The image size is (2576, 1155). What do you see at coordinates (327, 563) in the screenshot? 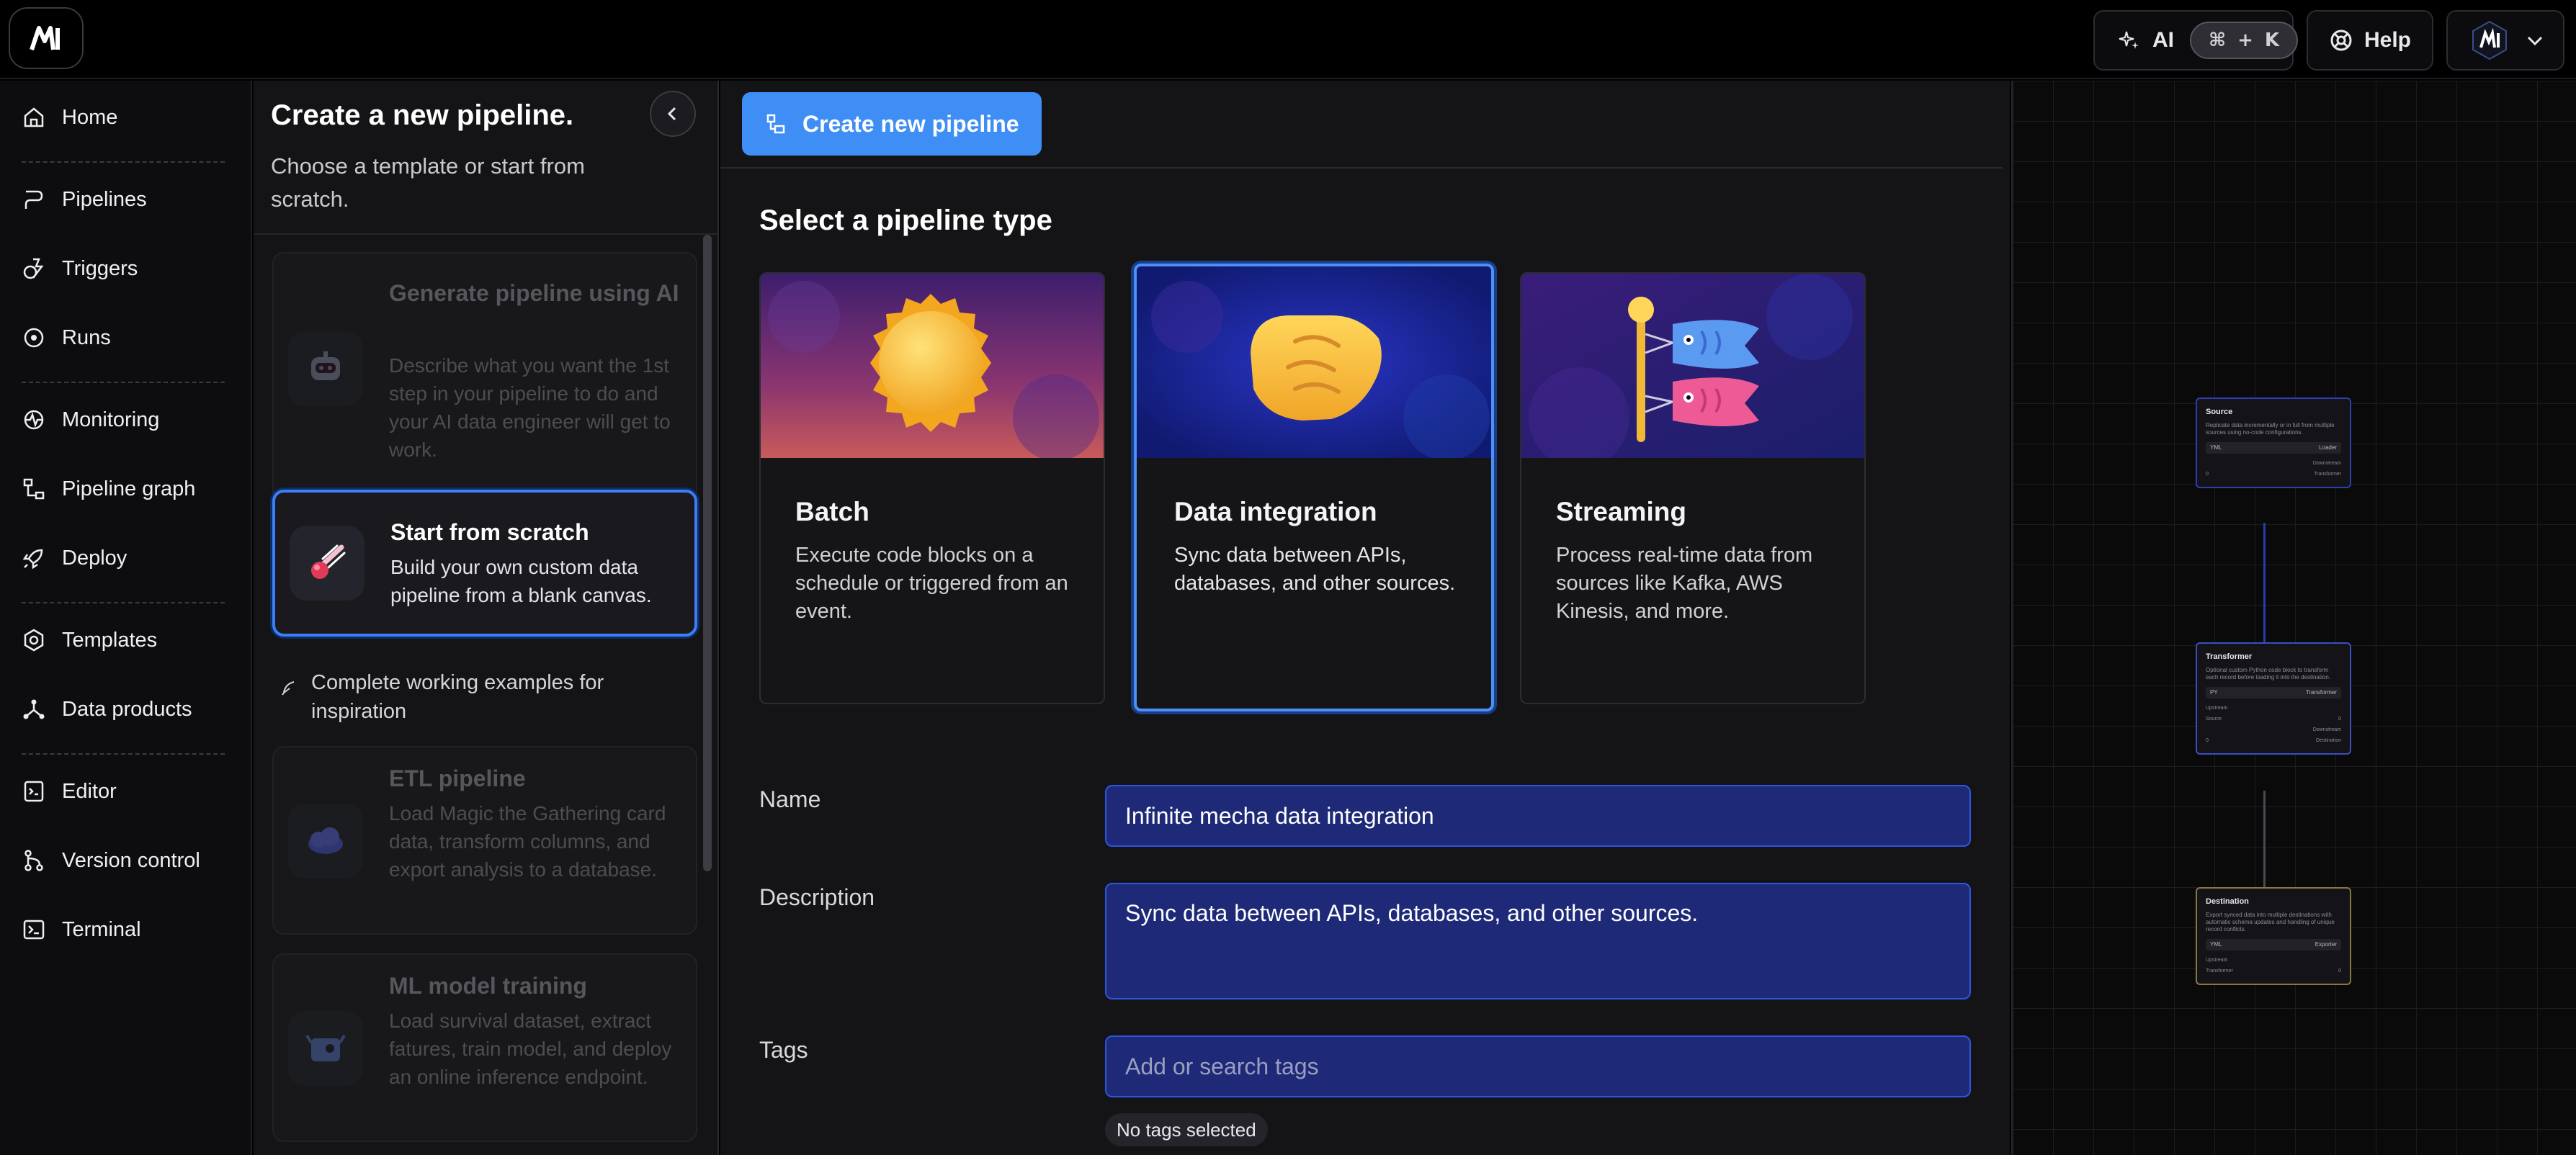
I see `comet-icon` at bounding box center [327, 563].